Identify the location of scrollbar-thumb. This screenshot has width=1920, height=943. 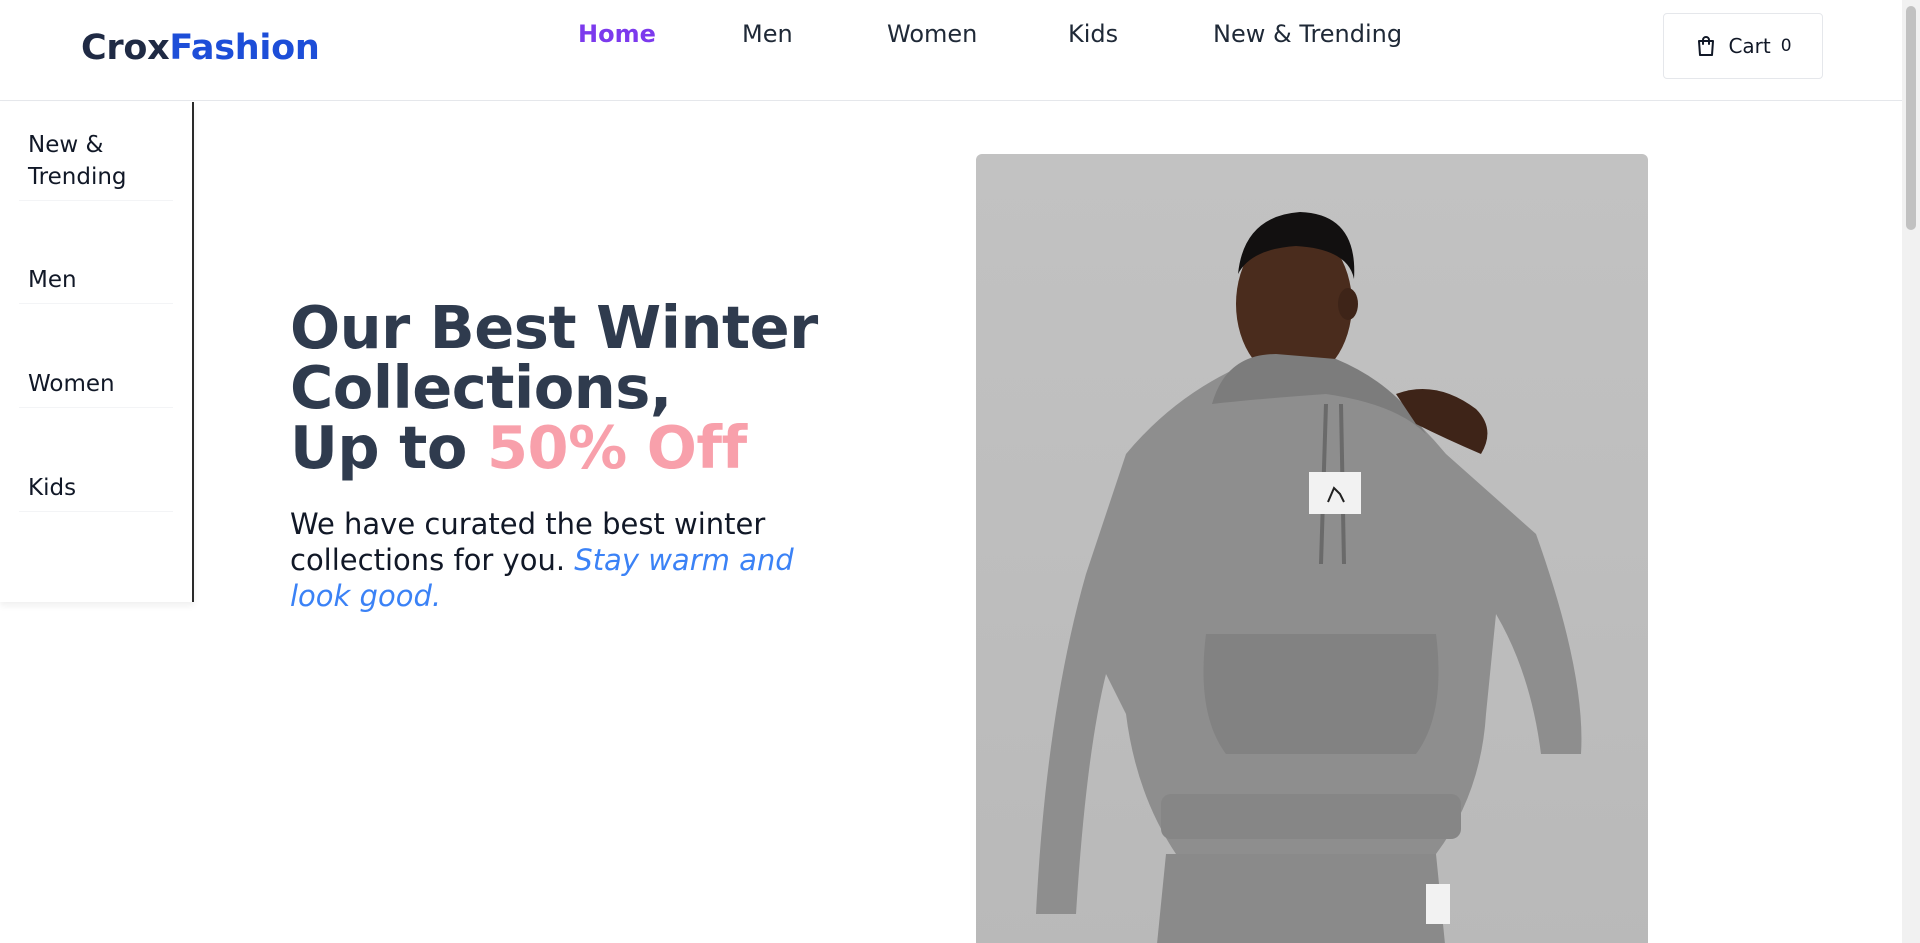
(1911, 118).